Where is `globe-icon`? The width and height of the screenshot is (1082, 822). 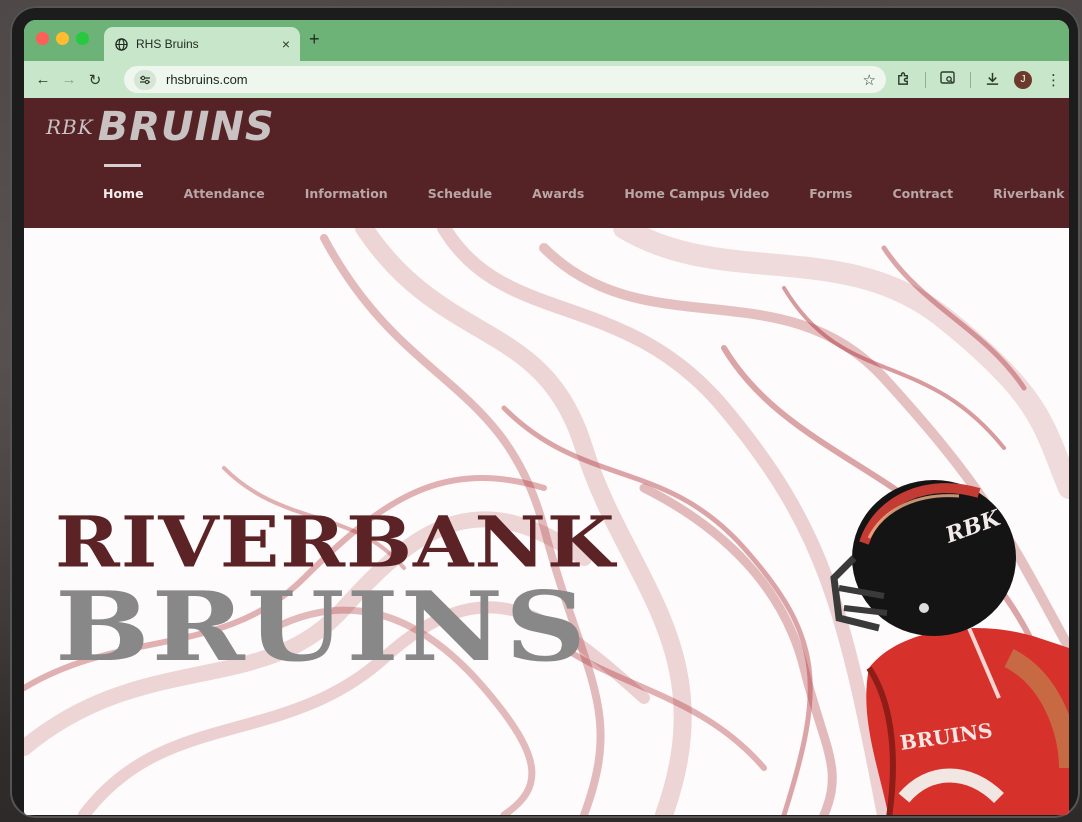 globe-icon is located at coordinates (121, 44).